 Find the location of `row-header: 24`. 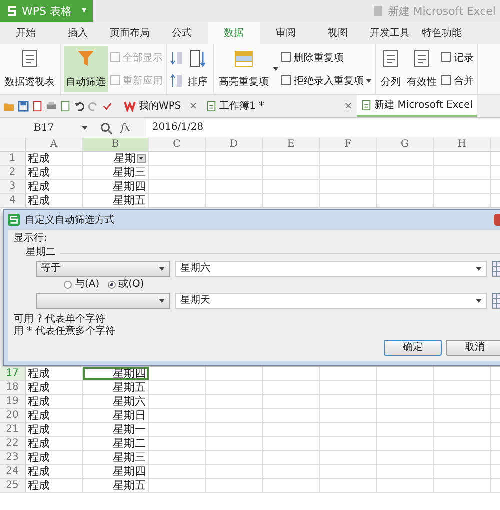

row-header: 24 is located at coordinates (13, 471).